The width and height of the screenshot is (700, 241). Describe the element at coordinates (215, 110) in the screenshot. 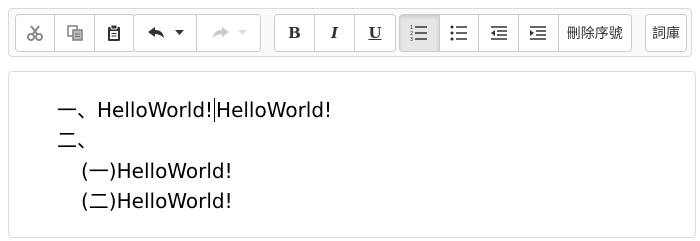

I see `text-caret` at that location.